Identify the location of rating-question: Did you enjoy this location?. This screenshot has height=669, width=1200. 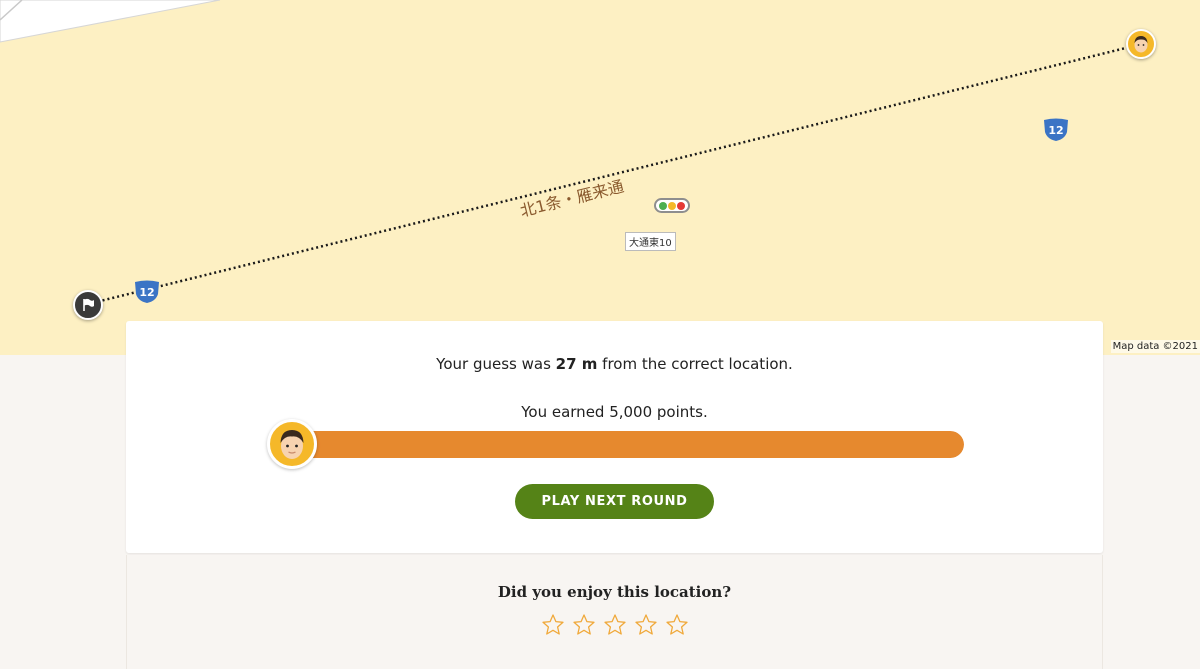
(614, 592).